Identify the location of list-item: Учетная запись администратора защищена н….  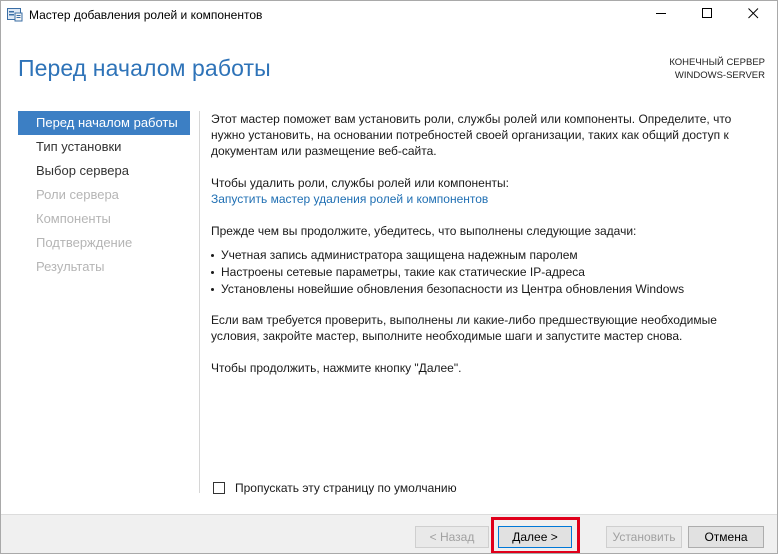
(487, 255).